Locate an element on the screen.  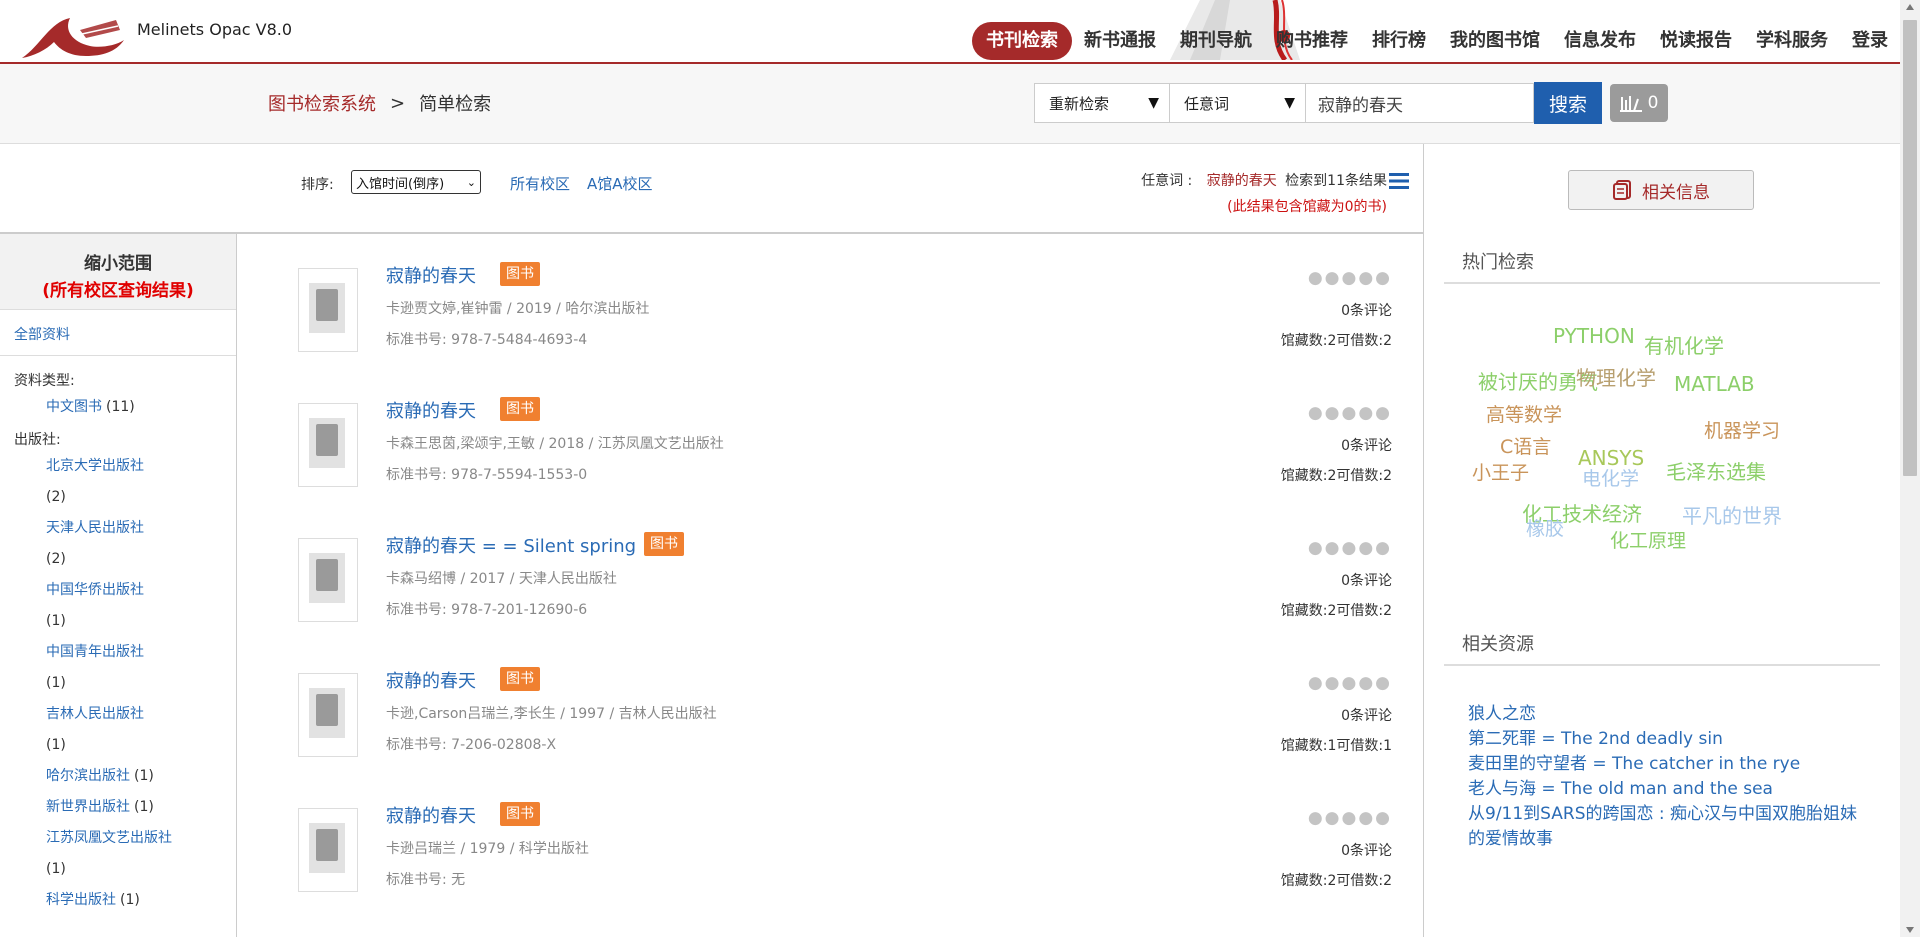
breadcrumb: 图书检索系统 > 简单检索 is located at coordinates (379, 103).